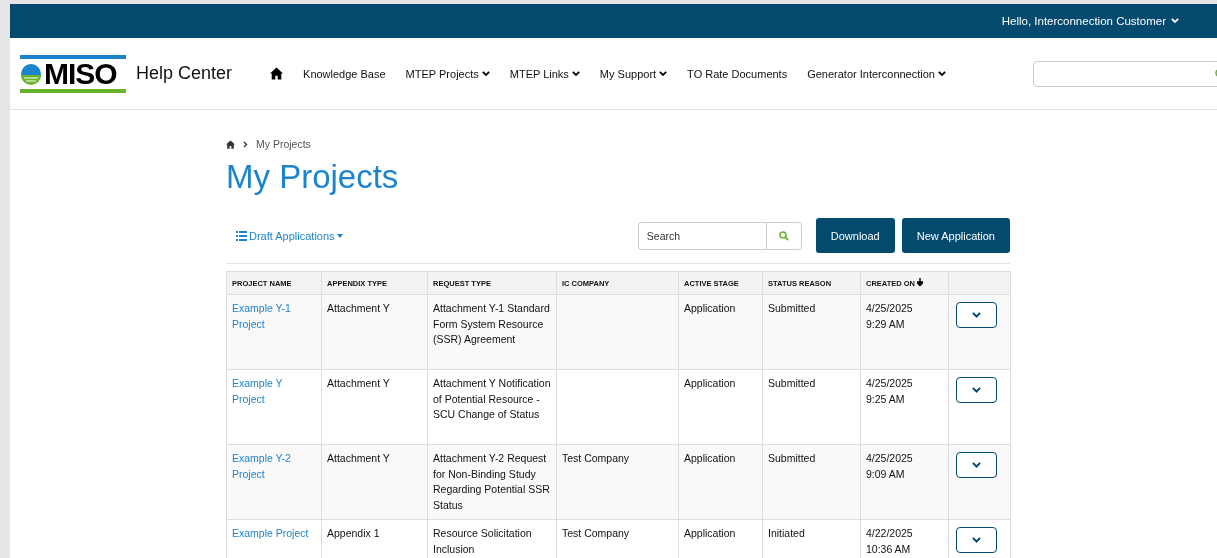 The image size is (1217, 558). I want to click on nav-link: MTEP Links, so click(544, 73).